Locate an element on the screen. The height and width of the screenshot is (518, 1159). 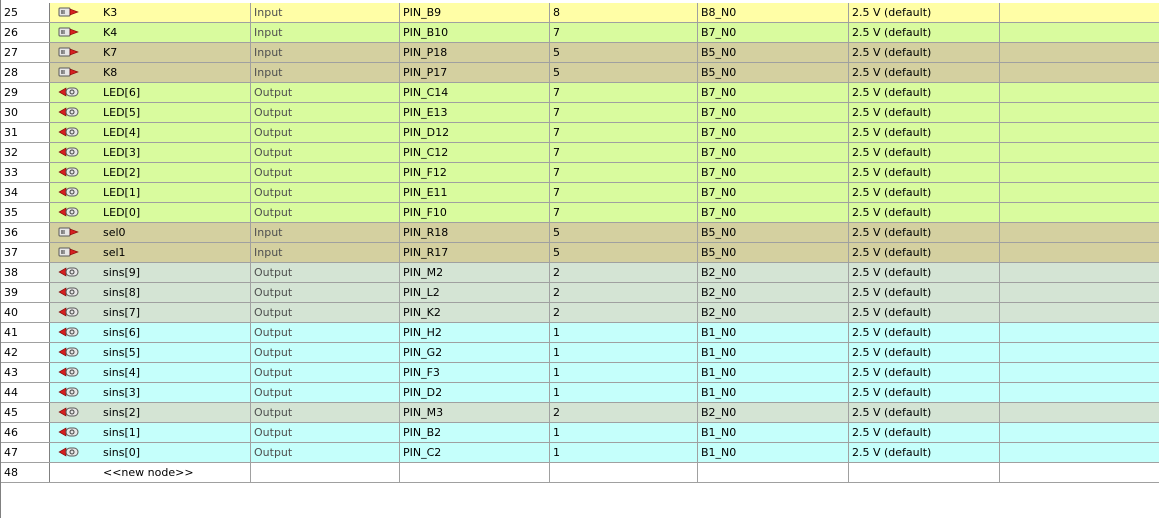
location-cell: PIN_H2 is located at coordinates (475, 332).